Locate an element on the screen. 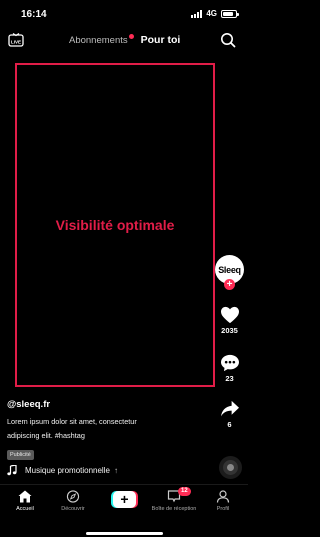 This screenshot has height=537, width=320. battery-icon is located at coordinates (230, 13).